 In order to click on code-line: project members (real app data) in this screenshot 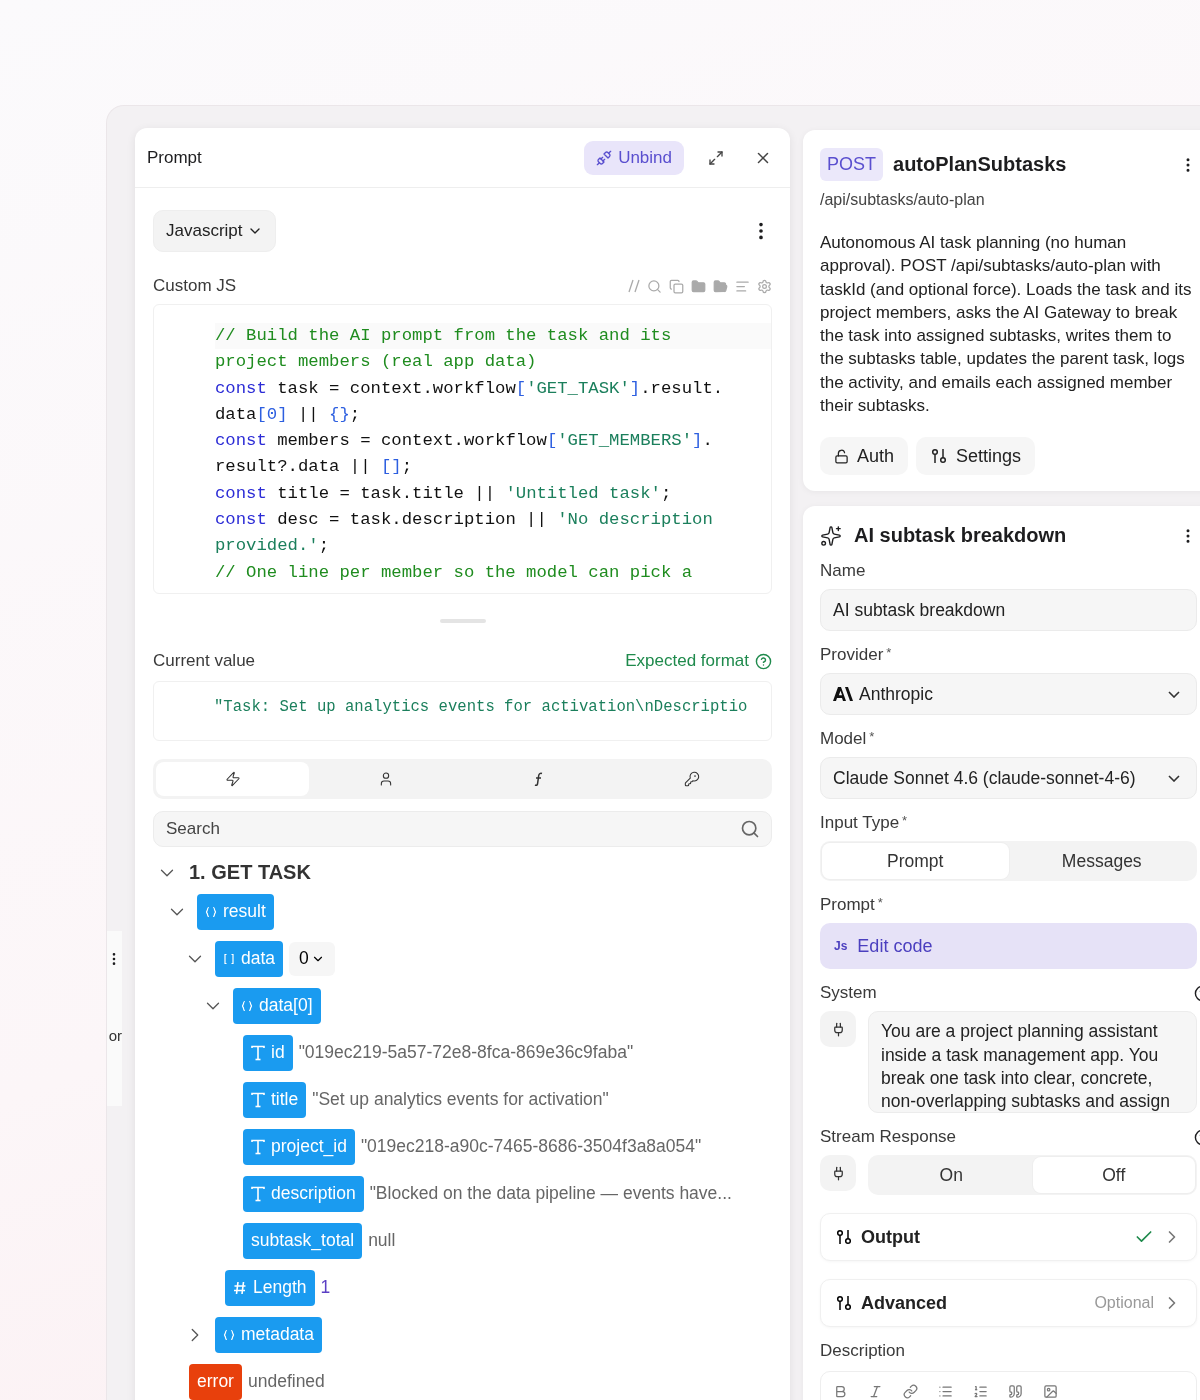, I will do `click(376, 362)`.